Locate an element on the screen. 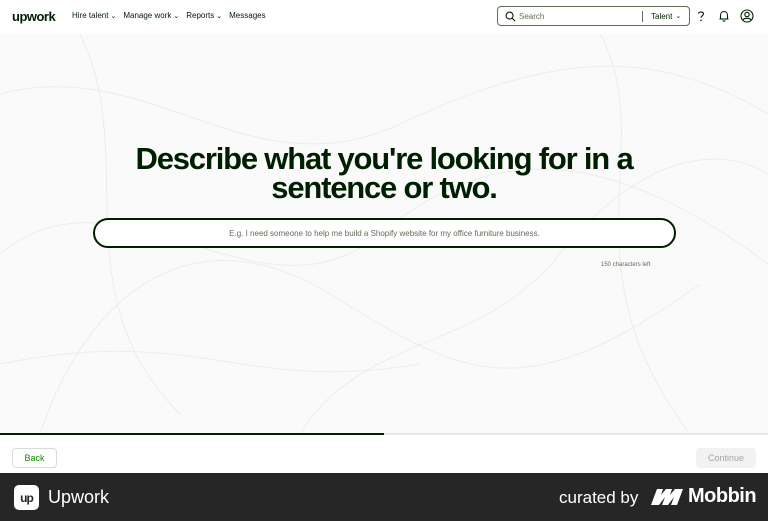  character-counter: 150 characters left is located at coordinates (626, 265).